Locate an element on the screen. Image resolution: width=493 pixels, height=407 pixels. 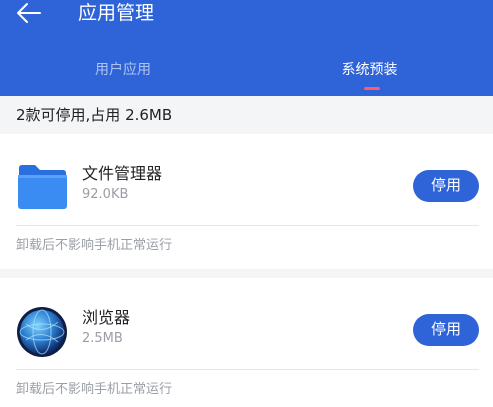
tab-user-apps: 用户应用 is located at coordinates (123, 70).